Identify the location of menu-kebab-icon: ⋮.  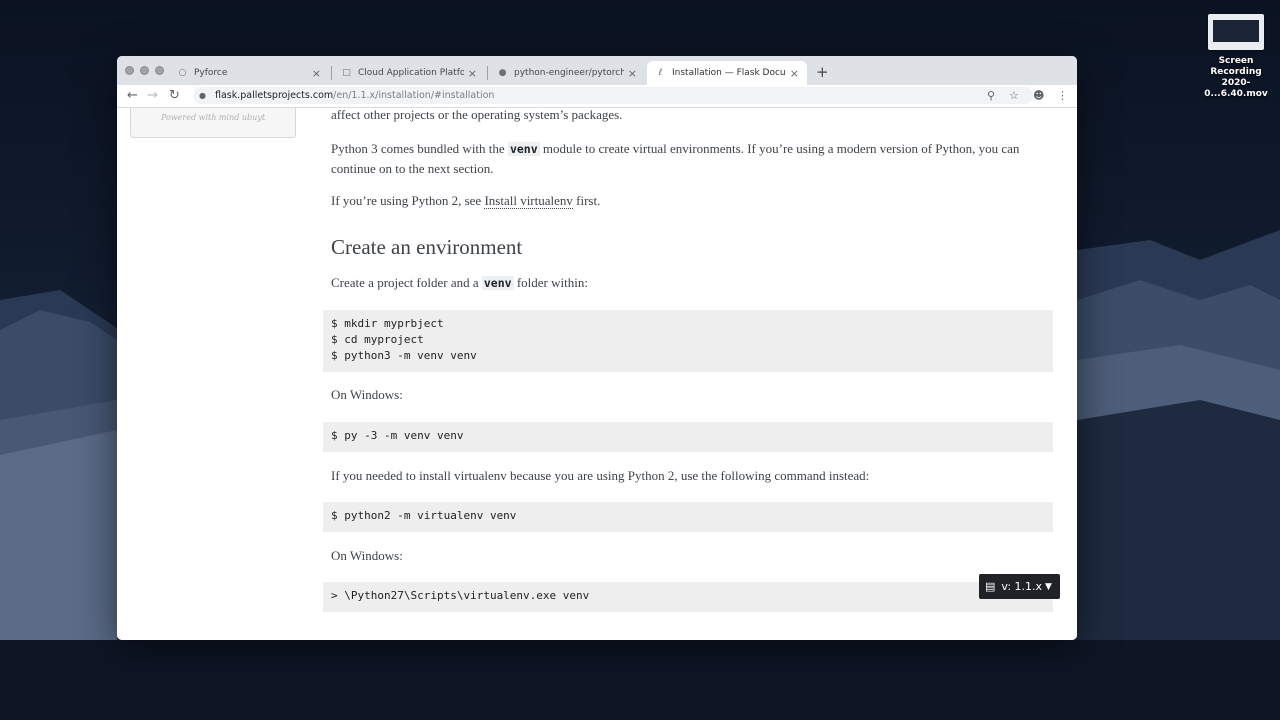
(1062, 96).